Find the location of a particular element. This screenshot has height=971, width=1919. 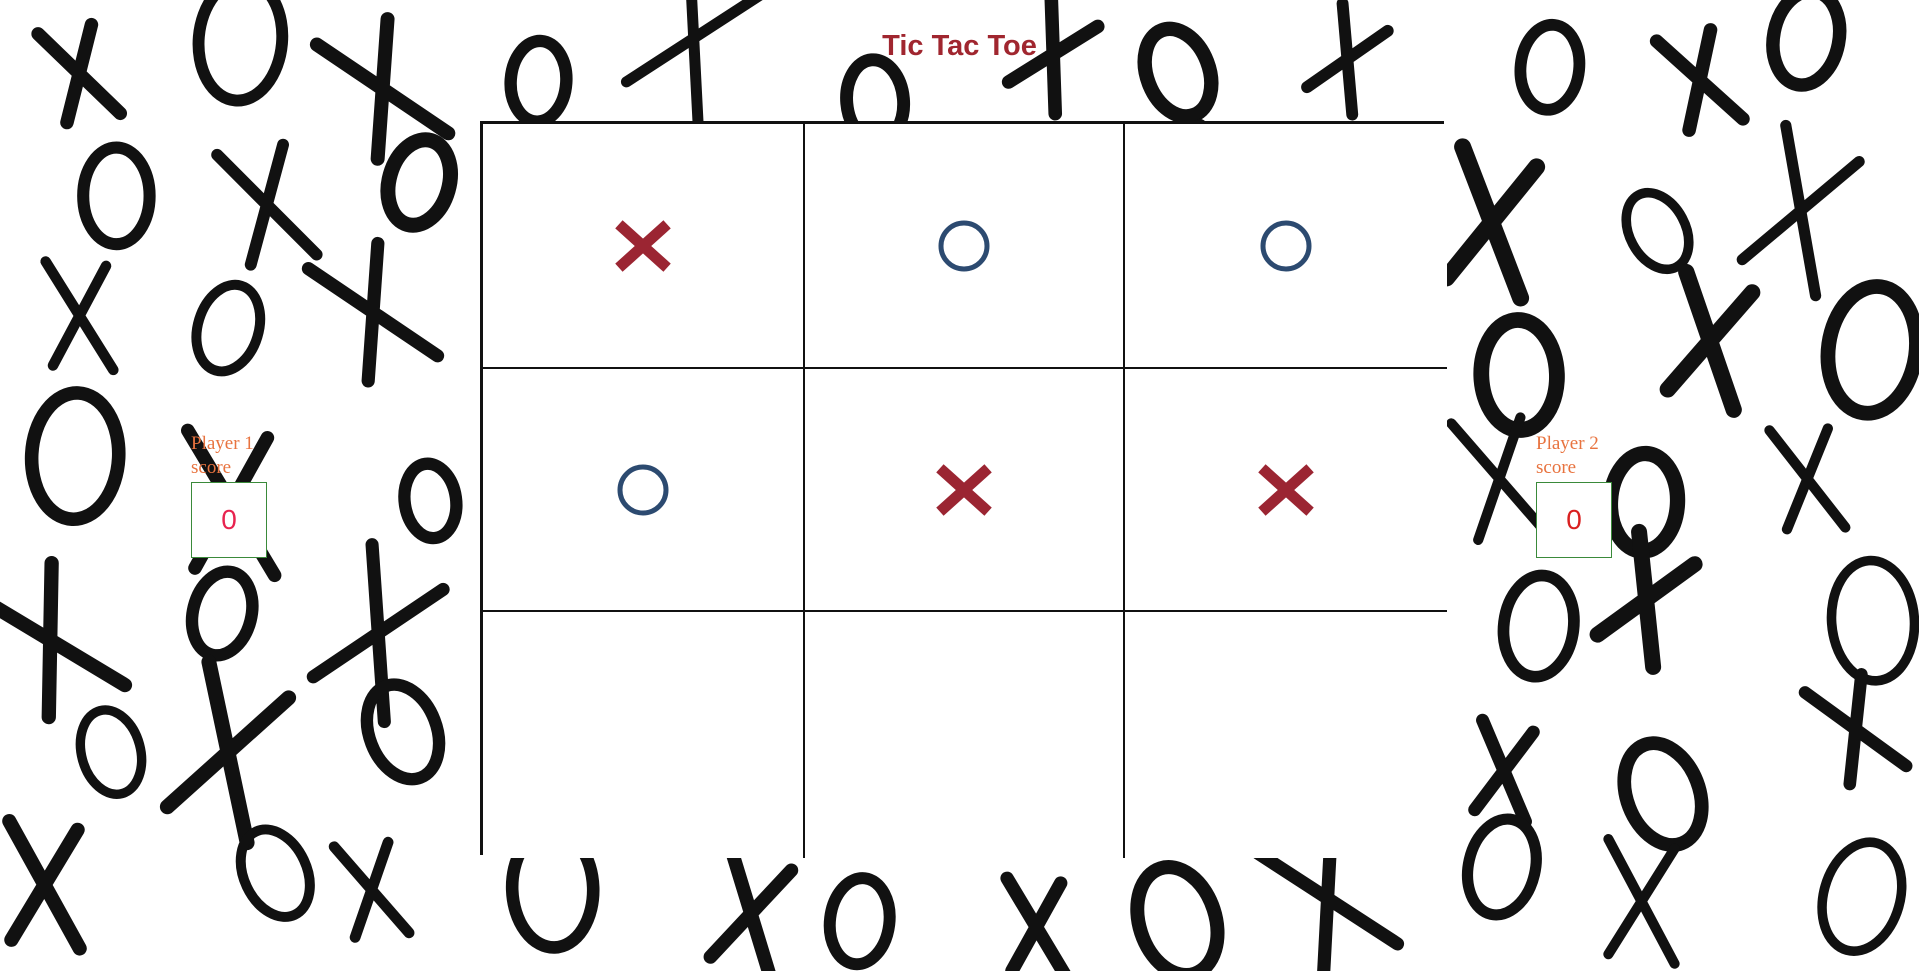

page-title: Tic Tac Toe is located at coordinates (959, 46).